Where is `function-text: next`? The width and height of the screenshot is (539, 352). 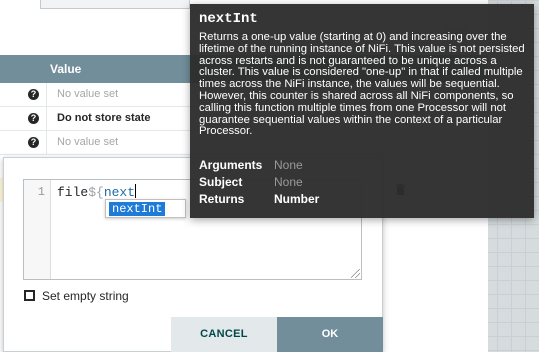
function-text: next is located at coordinates (119, 192).